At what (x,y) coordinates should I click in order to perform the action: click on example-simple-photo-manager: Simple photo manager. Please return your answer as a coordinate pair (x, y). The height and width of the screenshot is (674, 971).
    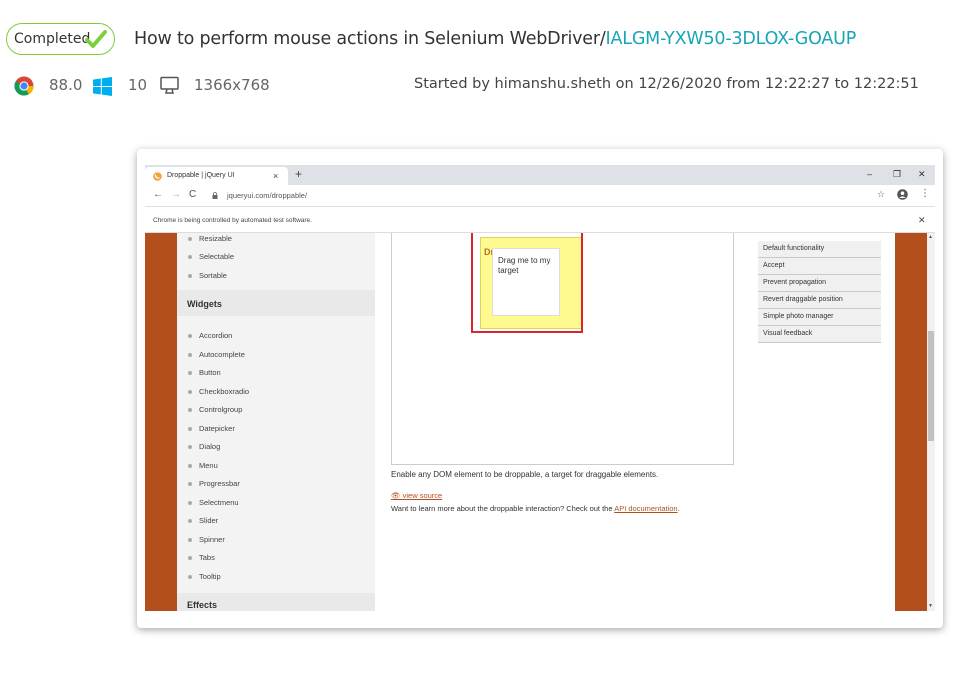
    Looking at the image, I should click on (819, 317).